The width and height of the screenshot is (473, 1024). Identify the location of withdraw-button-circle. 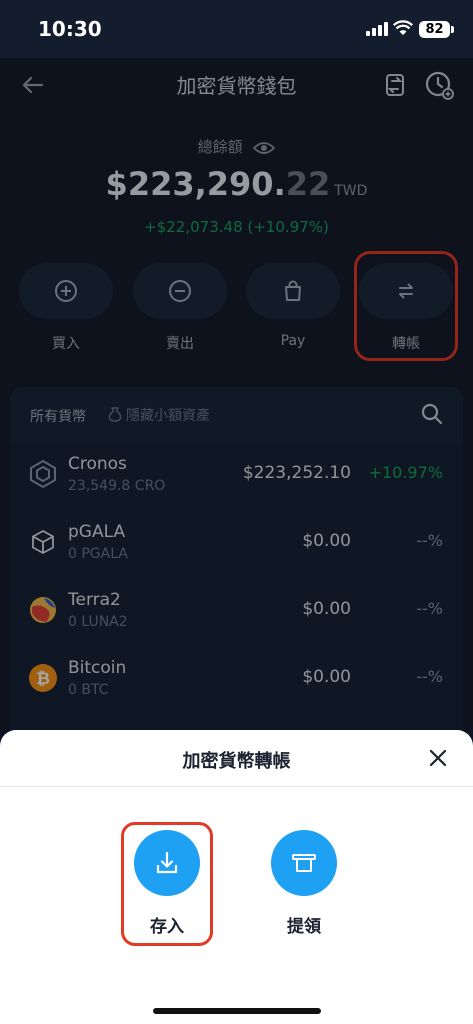
(304, 863).